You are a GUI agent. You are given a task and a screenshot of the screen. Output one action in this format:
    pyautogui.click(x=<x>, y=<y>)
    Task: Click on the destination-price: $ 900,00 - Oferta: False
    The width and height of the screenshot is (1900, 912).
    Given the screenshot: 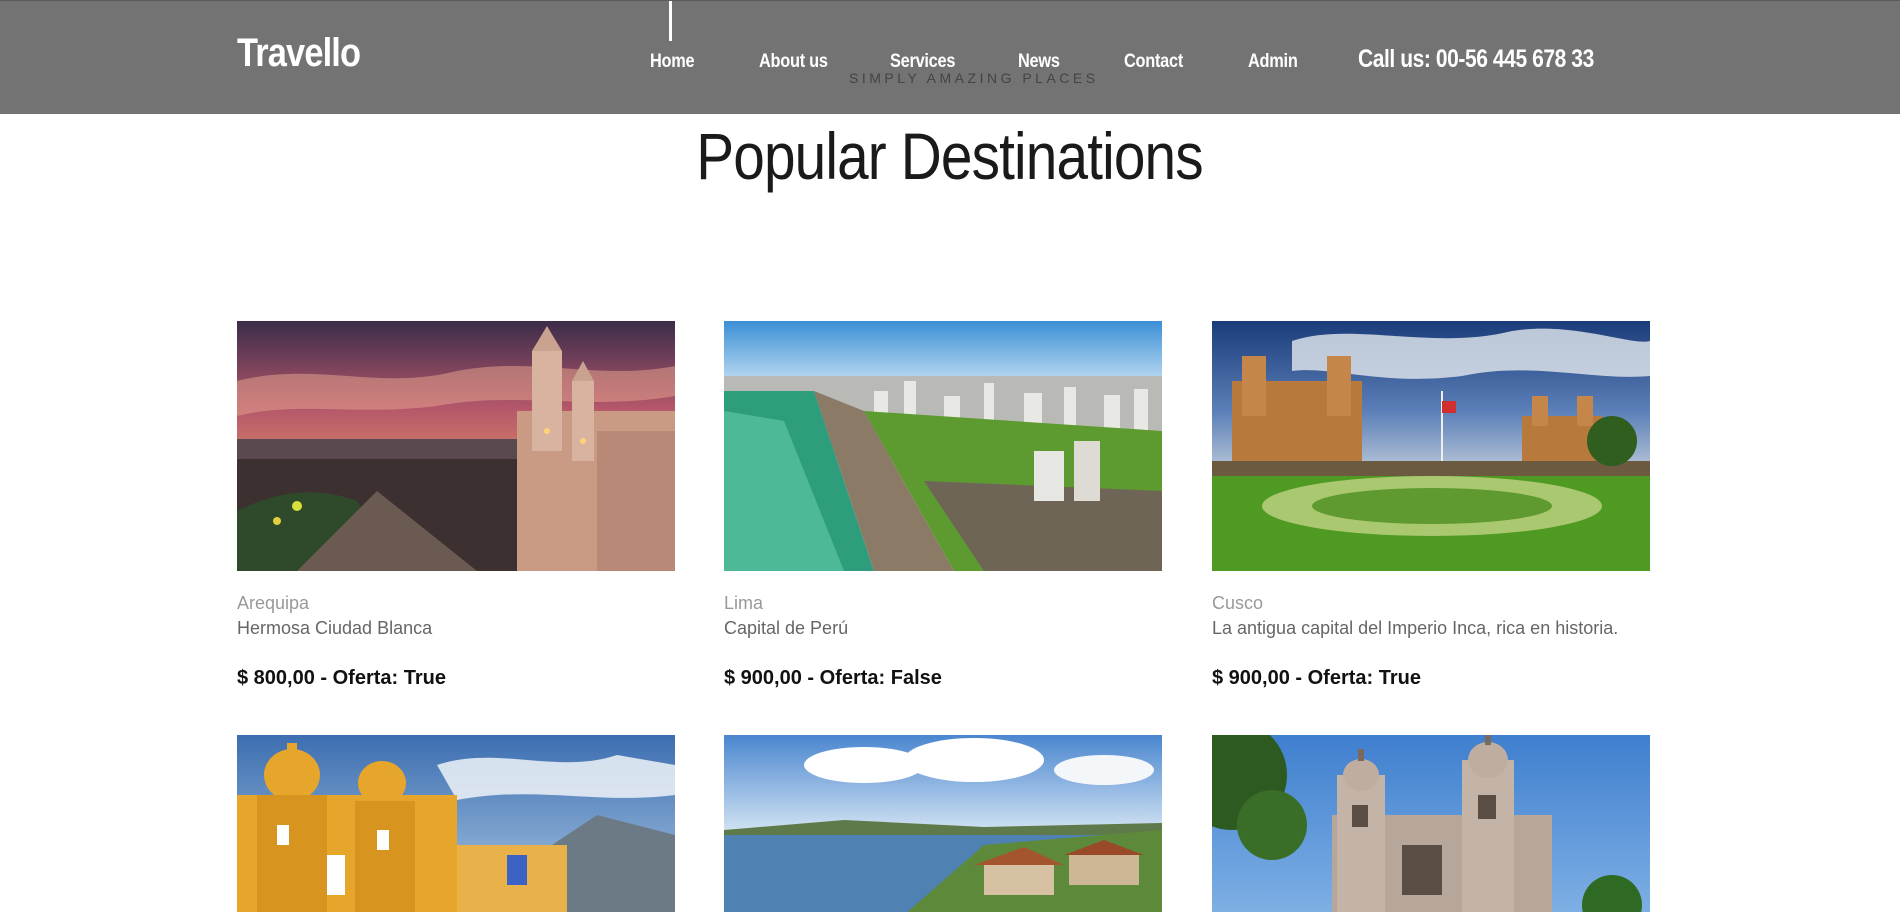 What is the action you would take?
    pyautogui.click(x=833, y=678)
    